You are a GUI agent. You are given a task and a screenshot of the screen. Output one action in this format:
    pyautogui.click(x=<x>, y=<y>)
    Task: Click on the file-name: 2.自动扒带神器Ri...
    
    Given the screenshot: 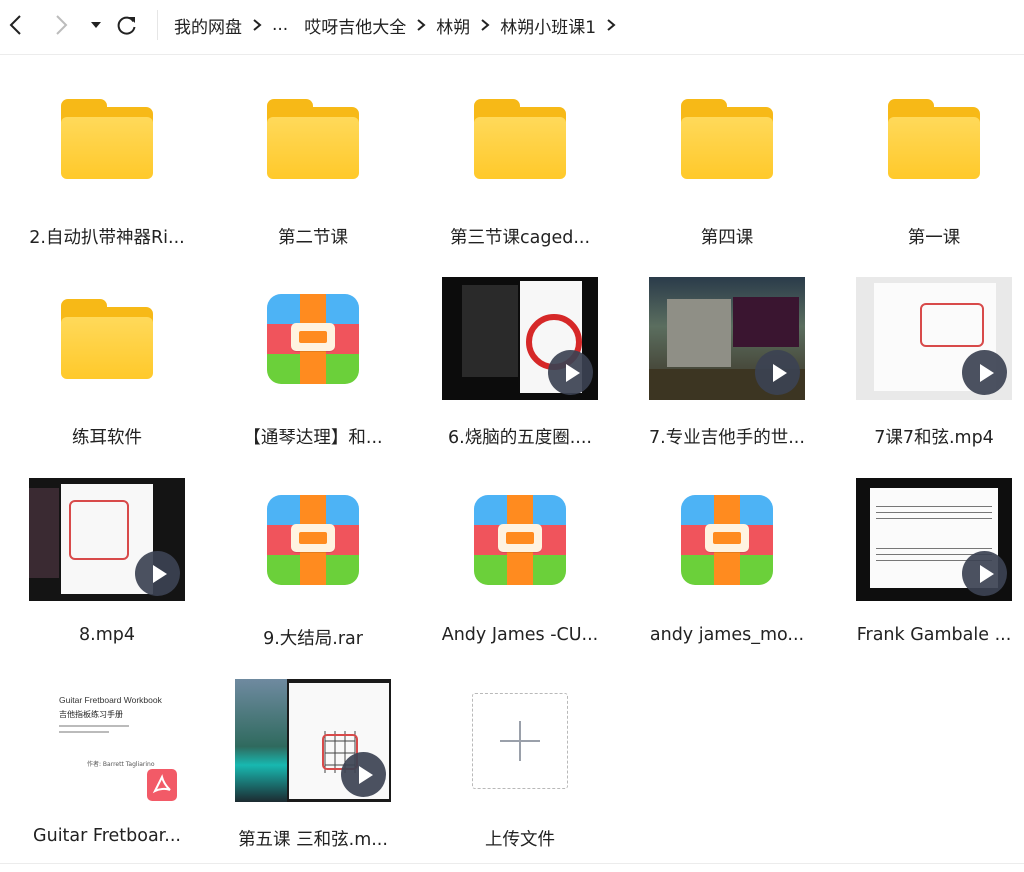 What is the action you would take?
    pyautogui.click(x=107, y=238)
    